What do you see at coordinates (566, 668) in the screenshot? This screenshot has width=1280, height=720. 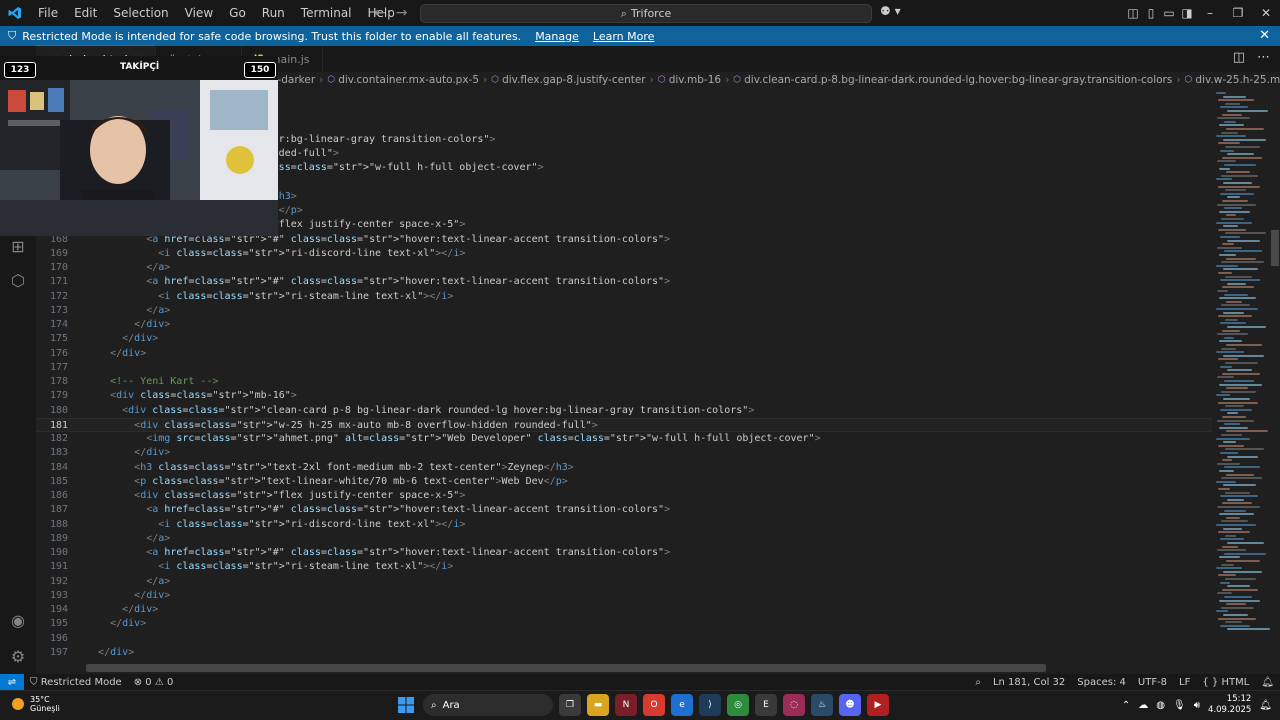 I see `horizontal-scrollbar` at bounding box center [566, 668].